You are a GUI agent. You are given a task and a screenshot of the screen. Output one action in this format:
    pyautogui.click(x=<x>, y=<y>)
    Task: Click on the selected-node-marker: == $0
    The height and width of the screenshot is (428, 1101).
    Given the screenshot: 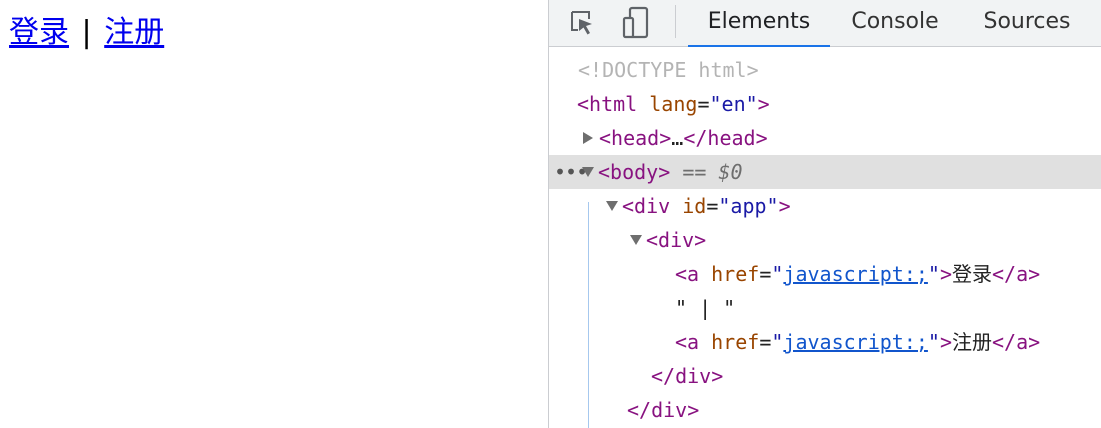 What is the action you would take?
    pyautogui.click(x=712, y=172)
    